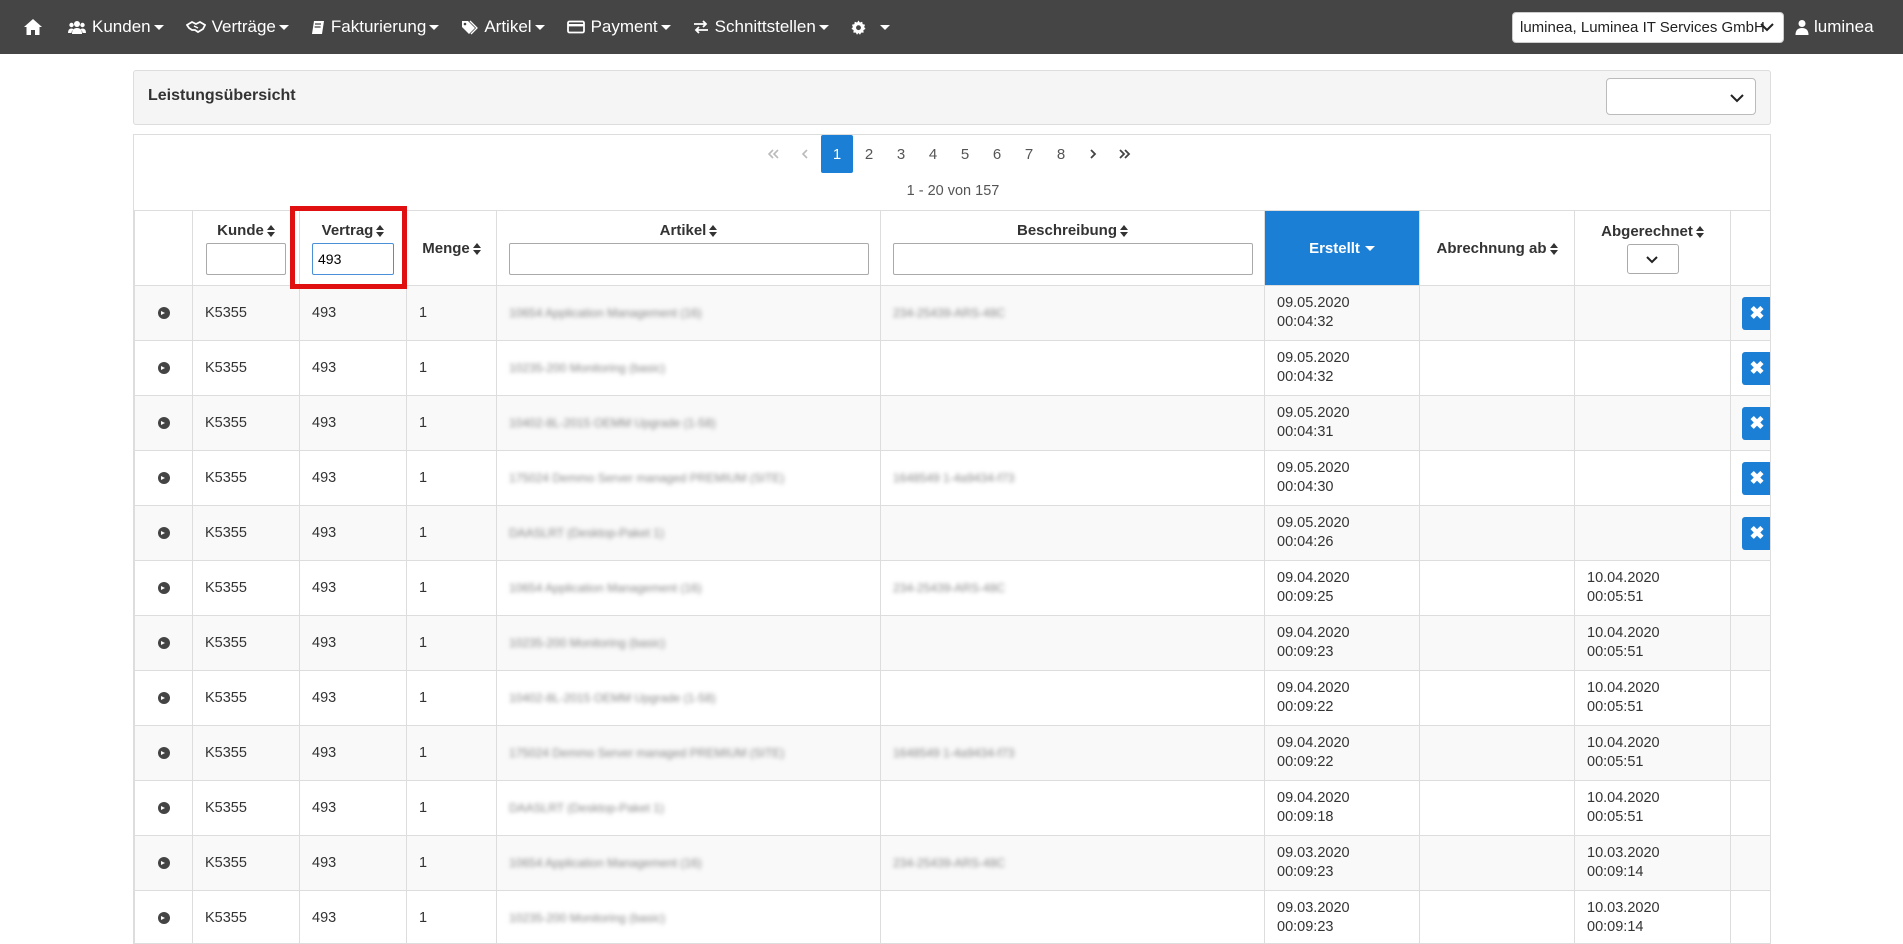 The width and height of the screenshot is (1903, 944). What do you see at coordinates (1348, 743) in the screenshot?
I see `erstellt-date: 09.04.2020` at bounding box center [1348, 743].